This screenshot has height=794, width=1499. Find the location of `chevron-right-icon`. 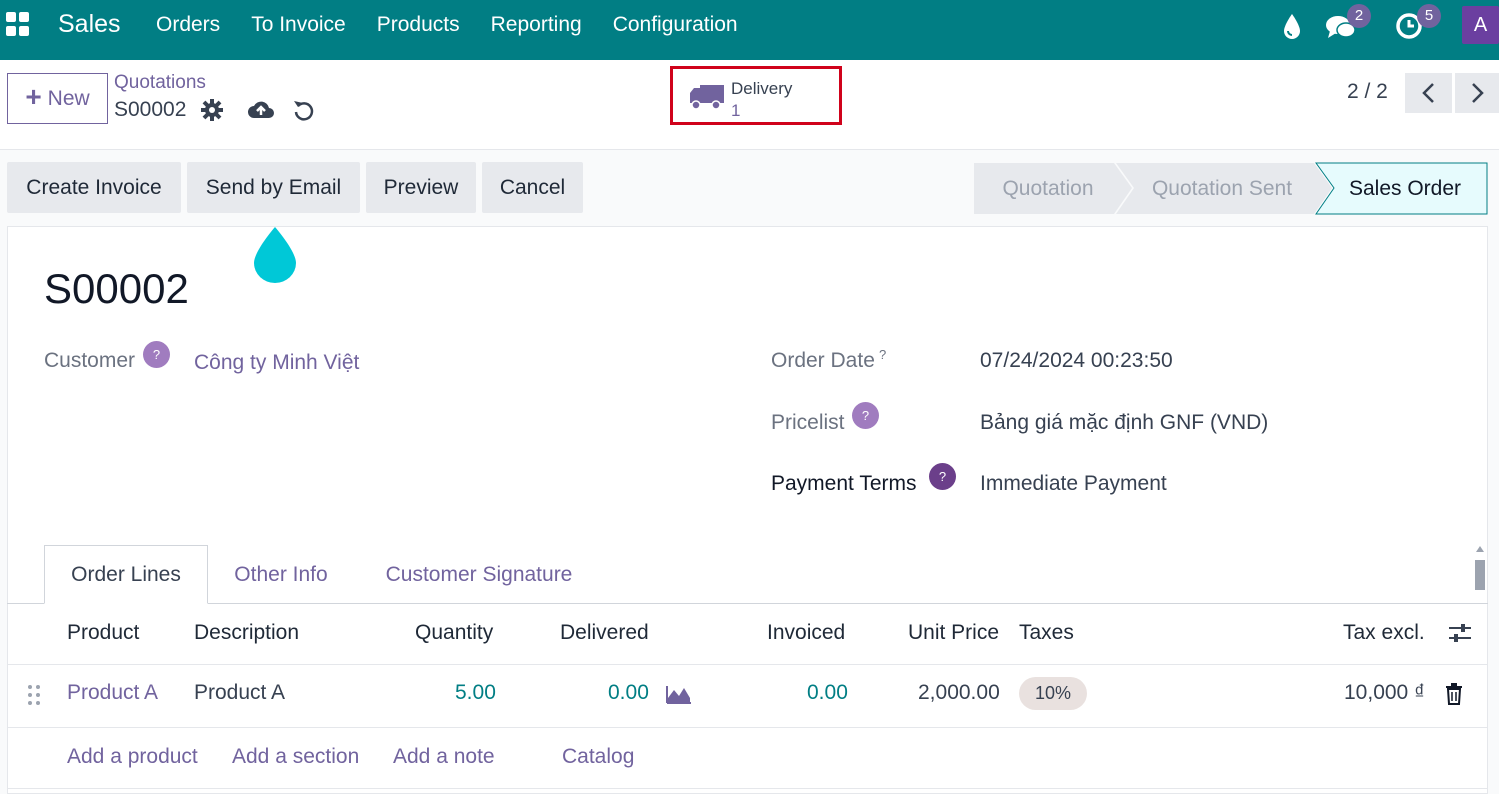

chevron-right-icon is located at coordinates (1478, 93).